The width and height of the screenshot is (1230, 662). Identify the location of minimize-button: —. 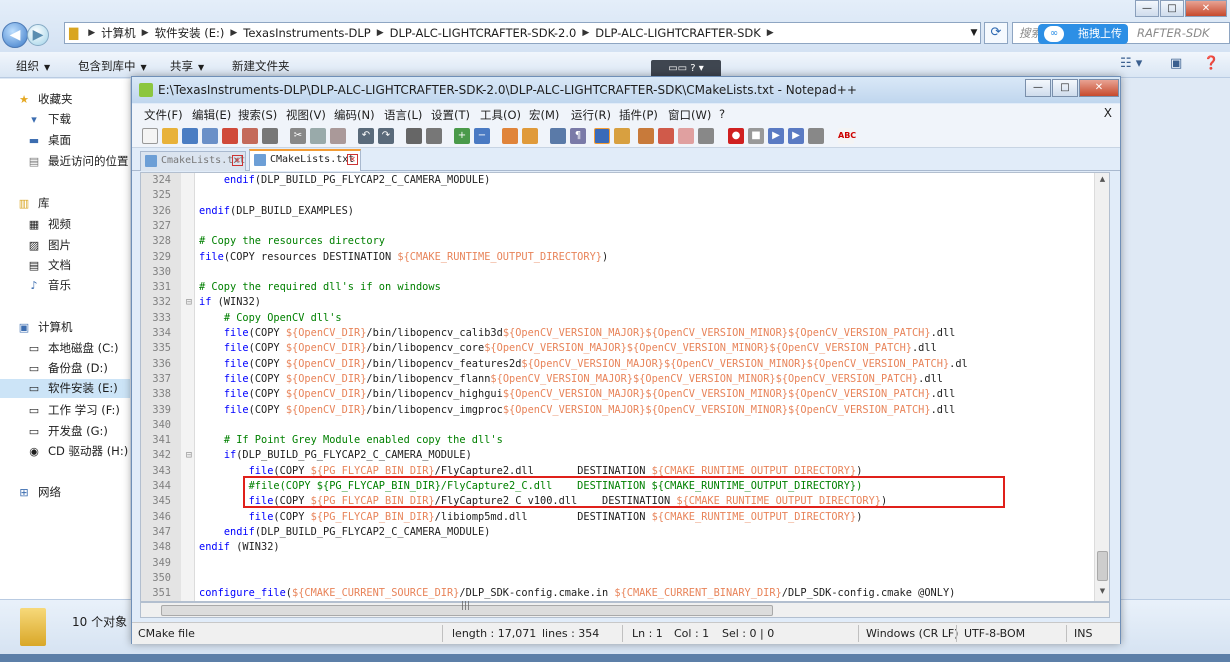
(1038, 88).